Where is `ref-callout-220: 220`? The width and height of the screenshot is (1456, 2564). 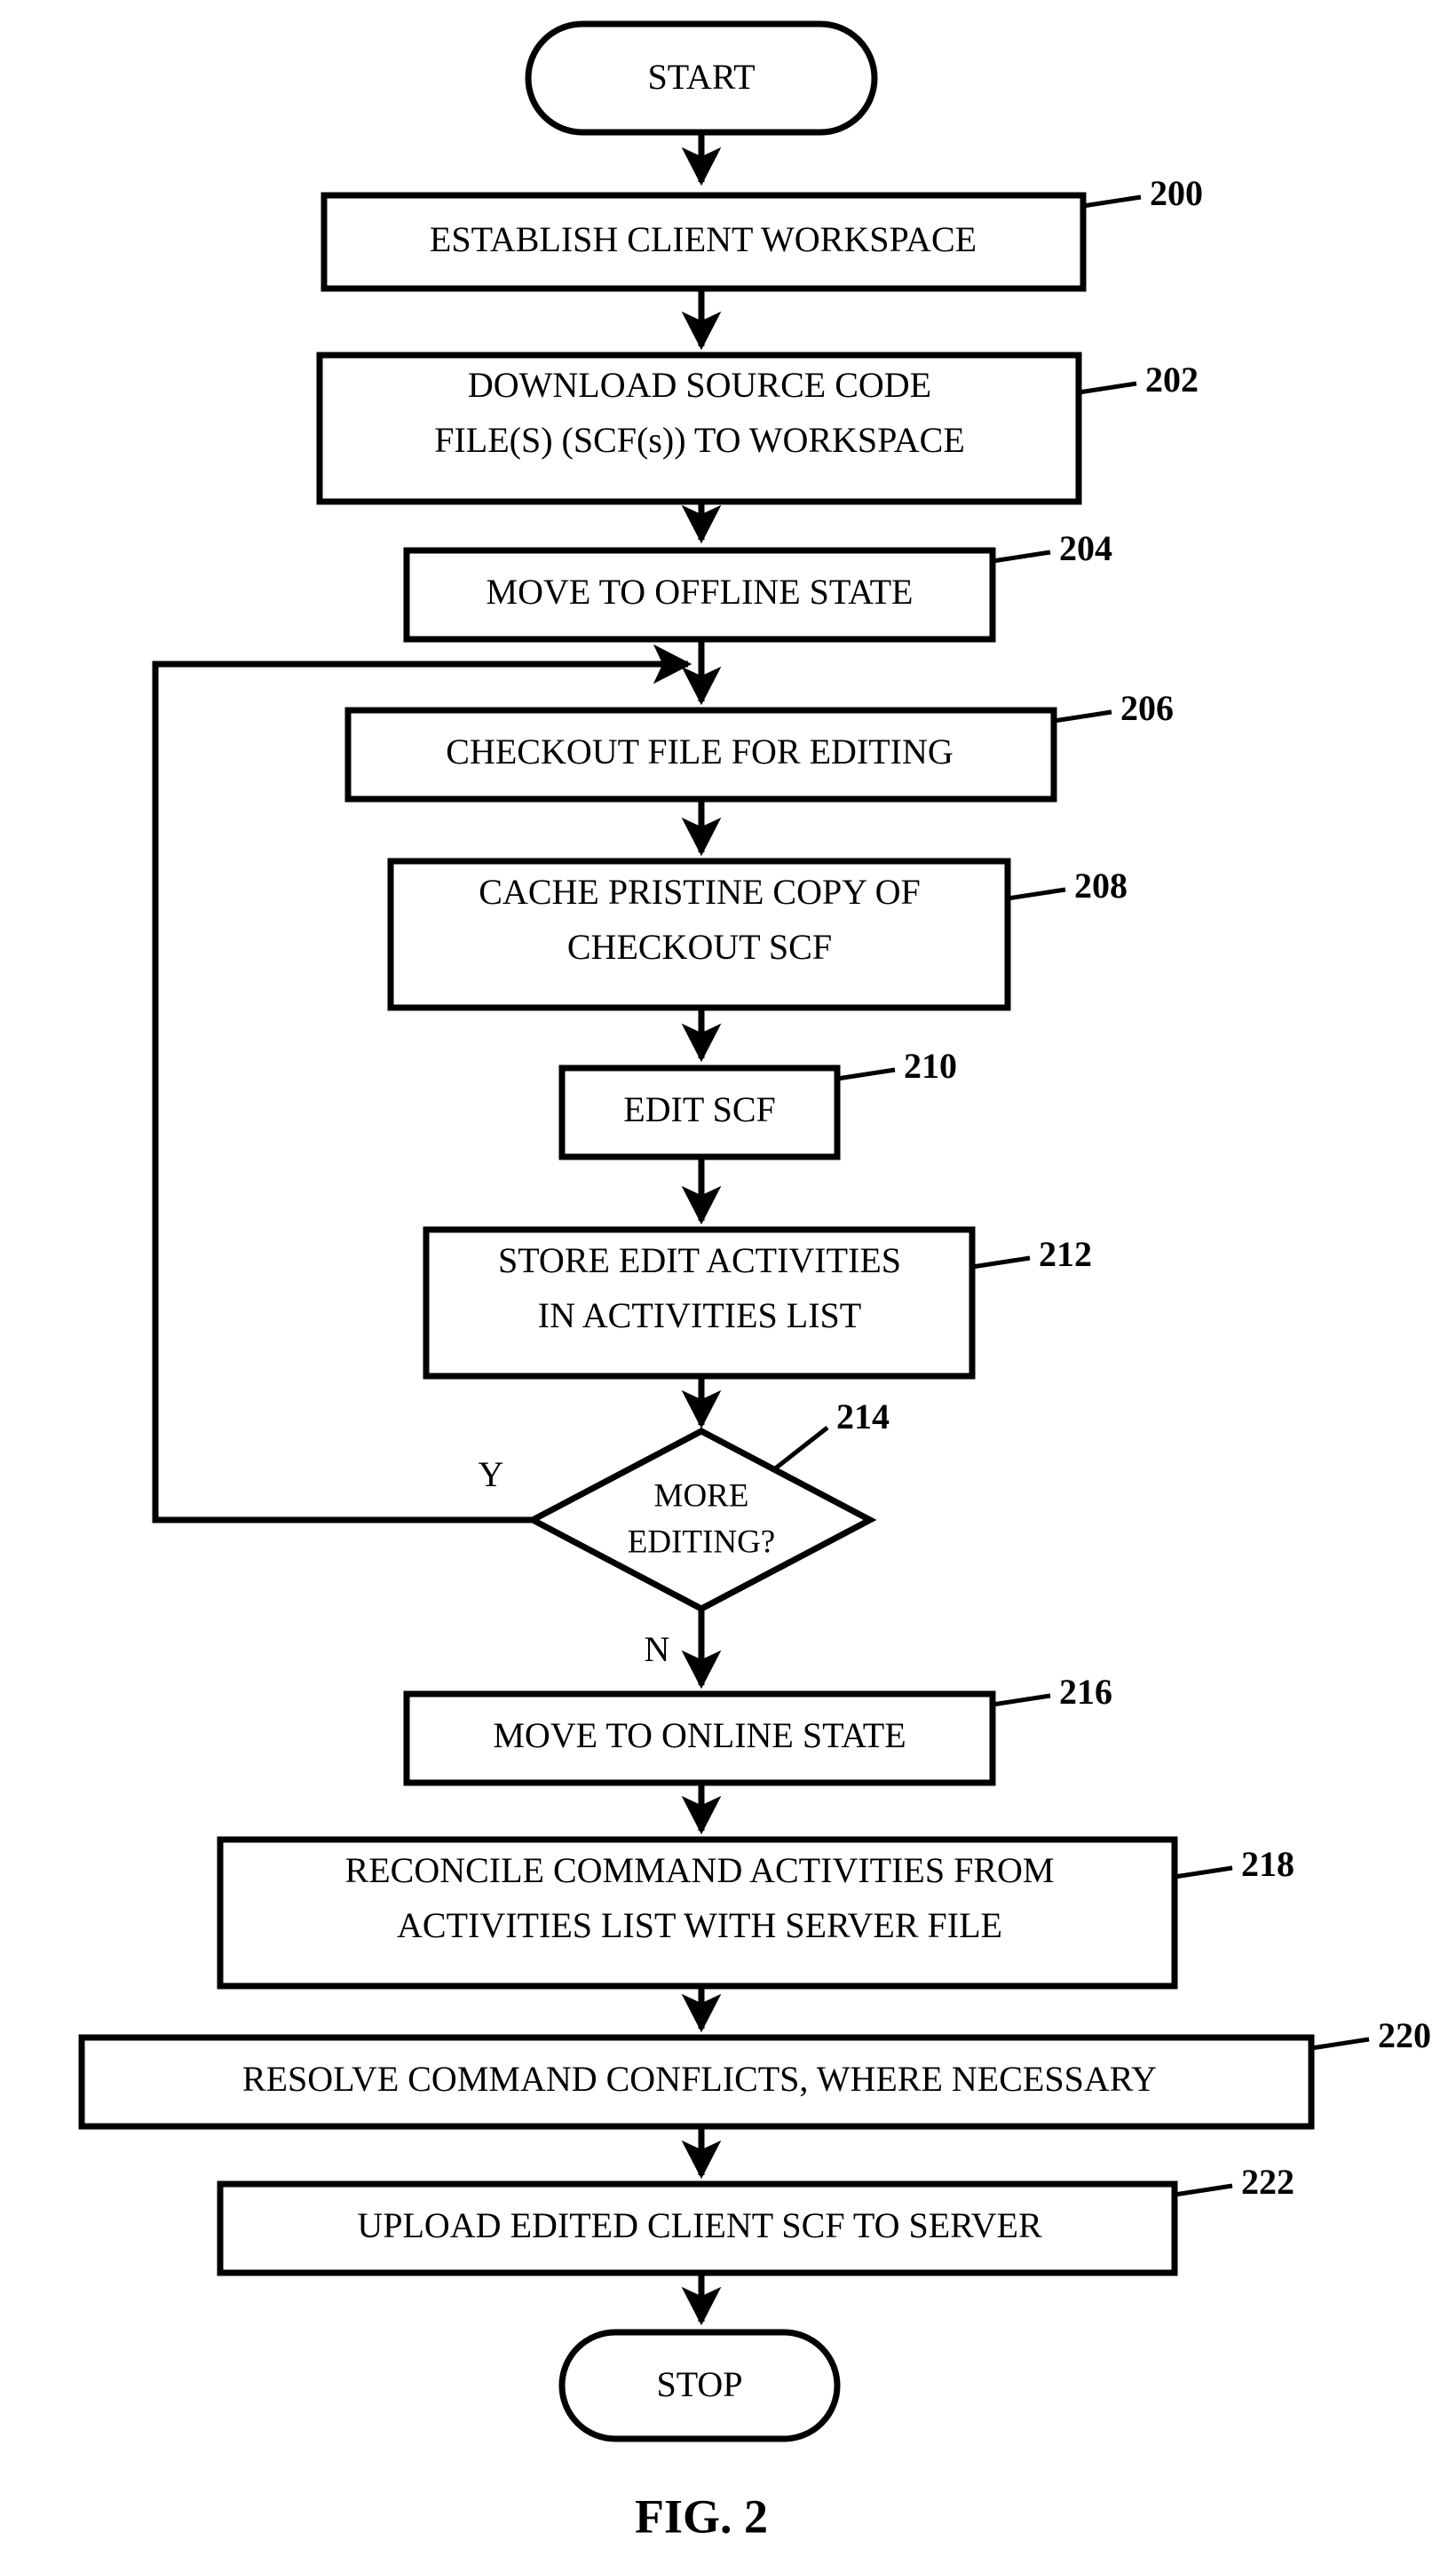 ref-callout-220: 220 is located at coordinates (1370, 2035).